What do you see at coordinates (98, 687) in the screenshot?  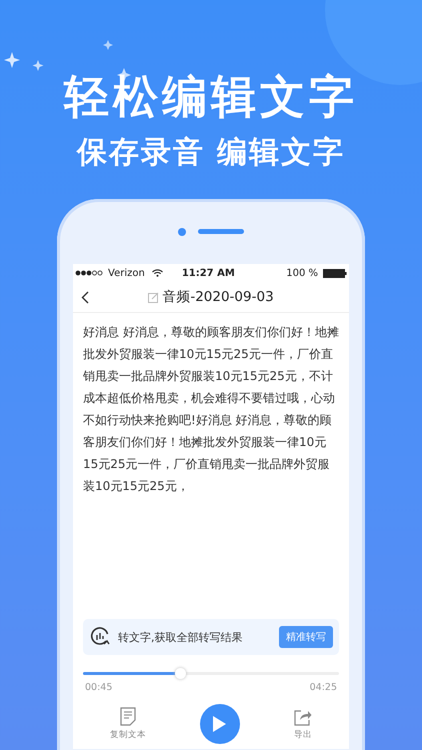 I see `elapsed-time: 00:45` at bounding box center [98, 687].